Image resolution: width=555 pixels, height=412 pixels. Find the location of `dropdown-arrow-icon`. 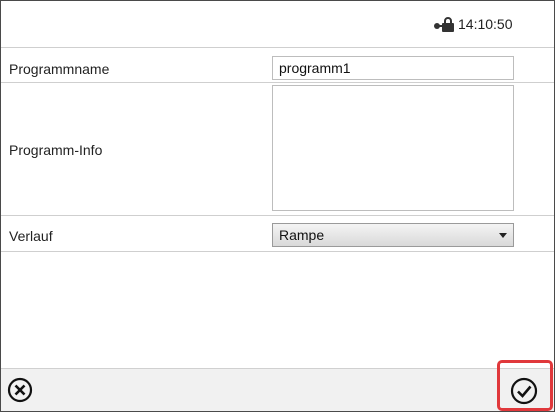

dropdown-arrow-icon is located at coordinates (503, 235).